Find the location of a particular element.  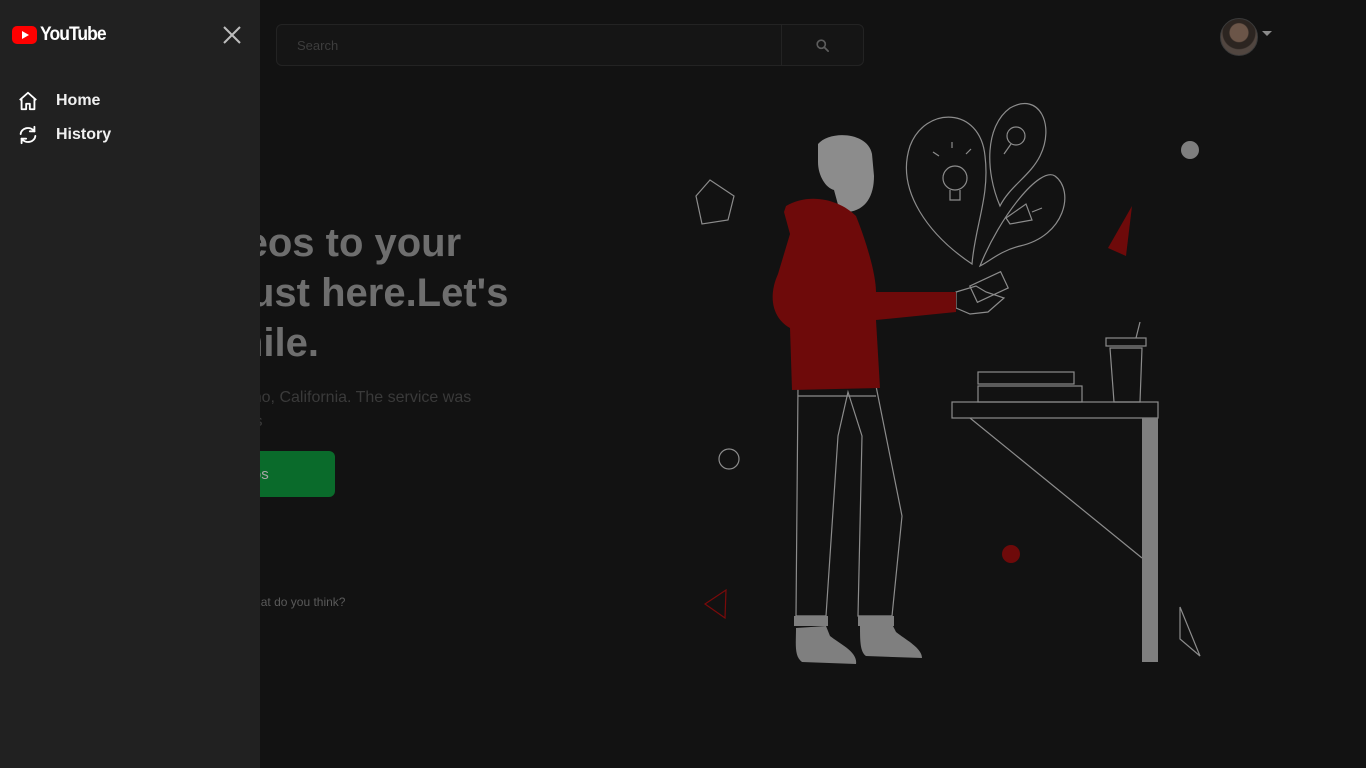

logo-text: YouTube is located at coordinates (73, 34).